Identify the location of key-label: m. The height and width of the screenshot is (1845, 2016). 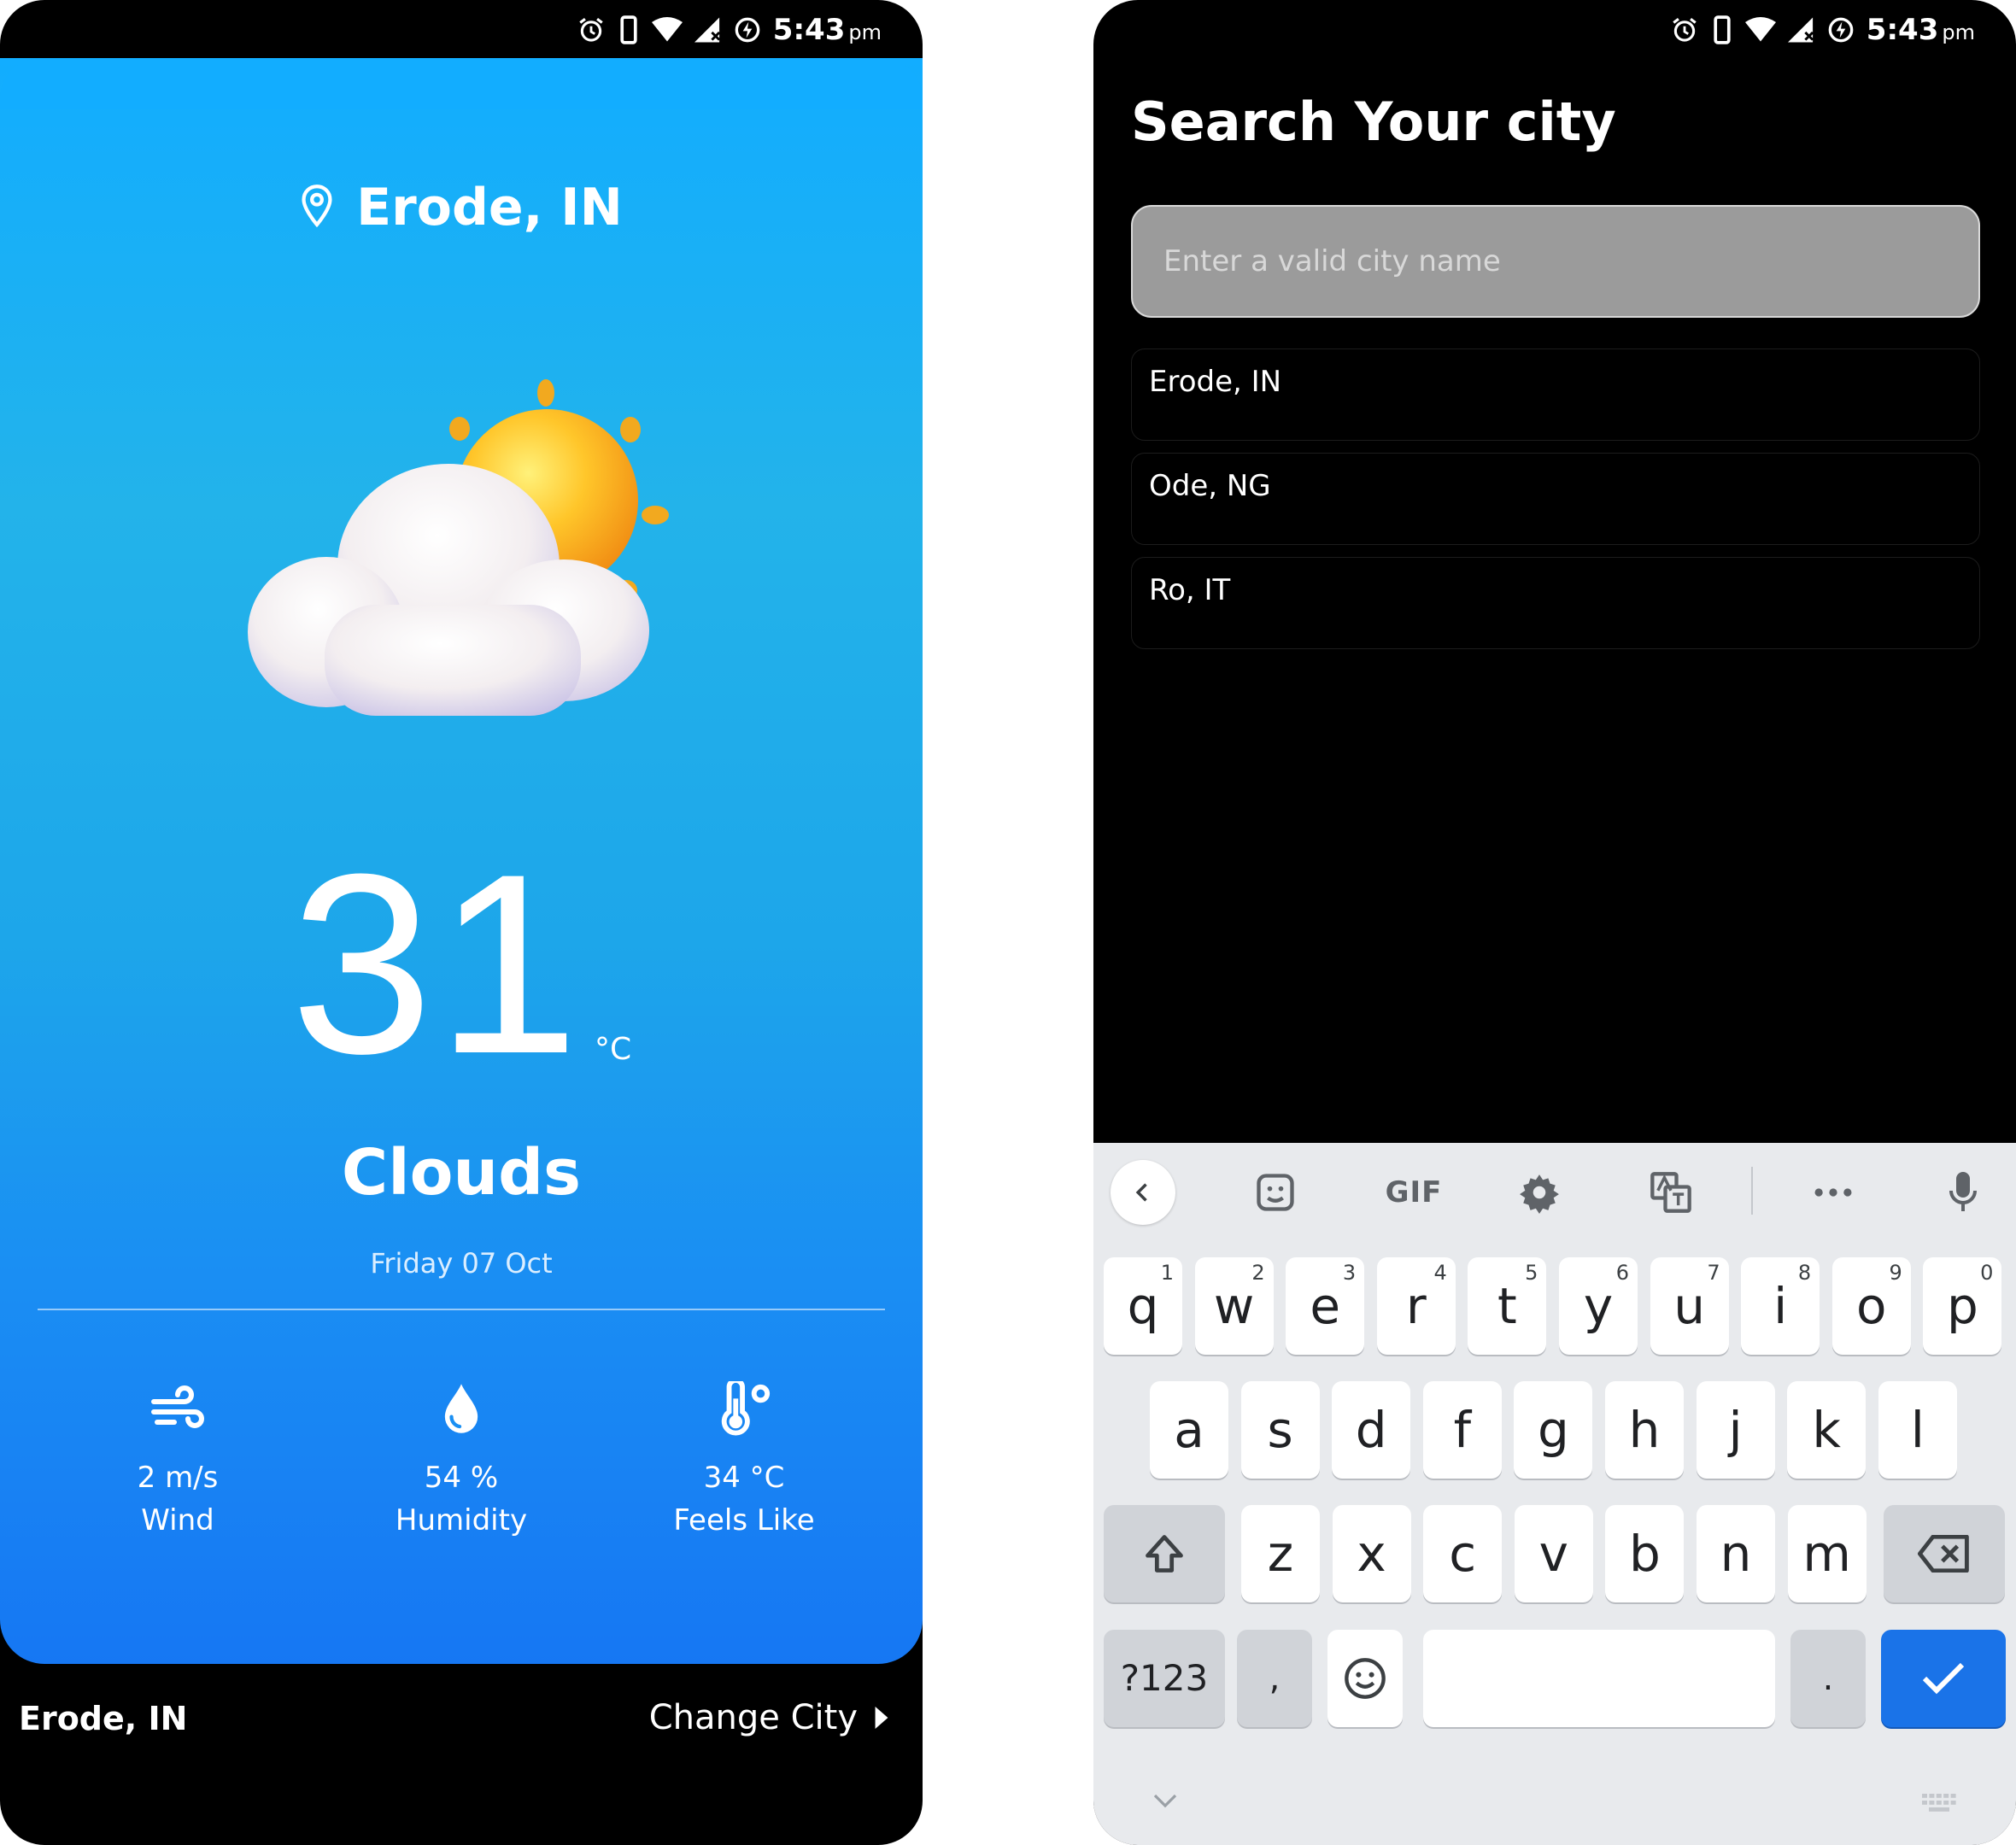
(1827, 1554).